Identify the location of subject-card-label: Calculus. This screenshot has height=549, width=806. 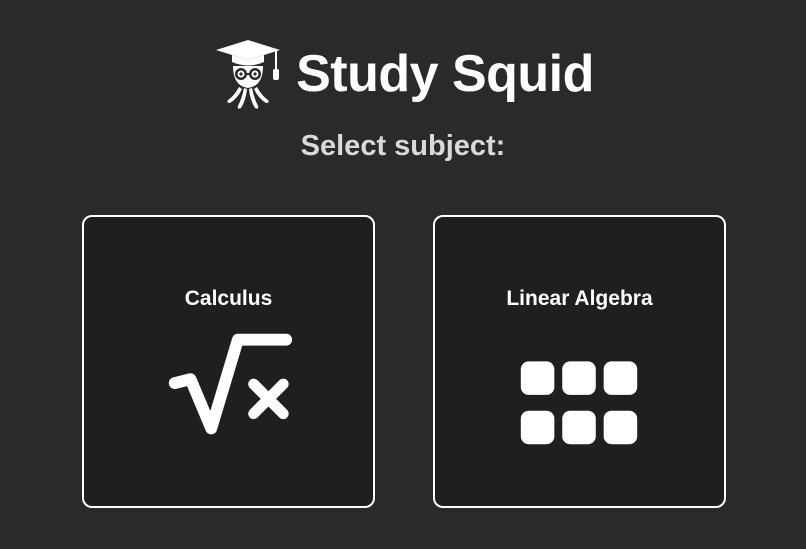
(228, 298).